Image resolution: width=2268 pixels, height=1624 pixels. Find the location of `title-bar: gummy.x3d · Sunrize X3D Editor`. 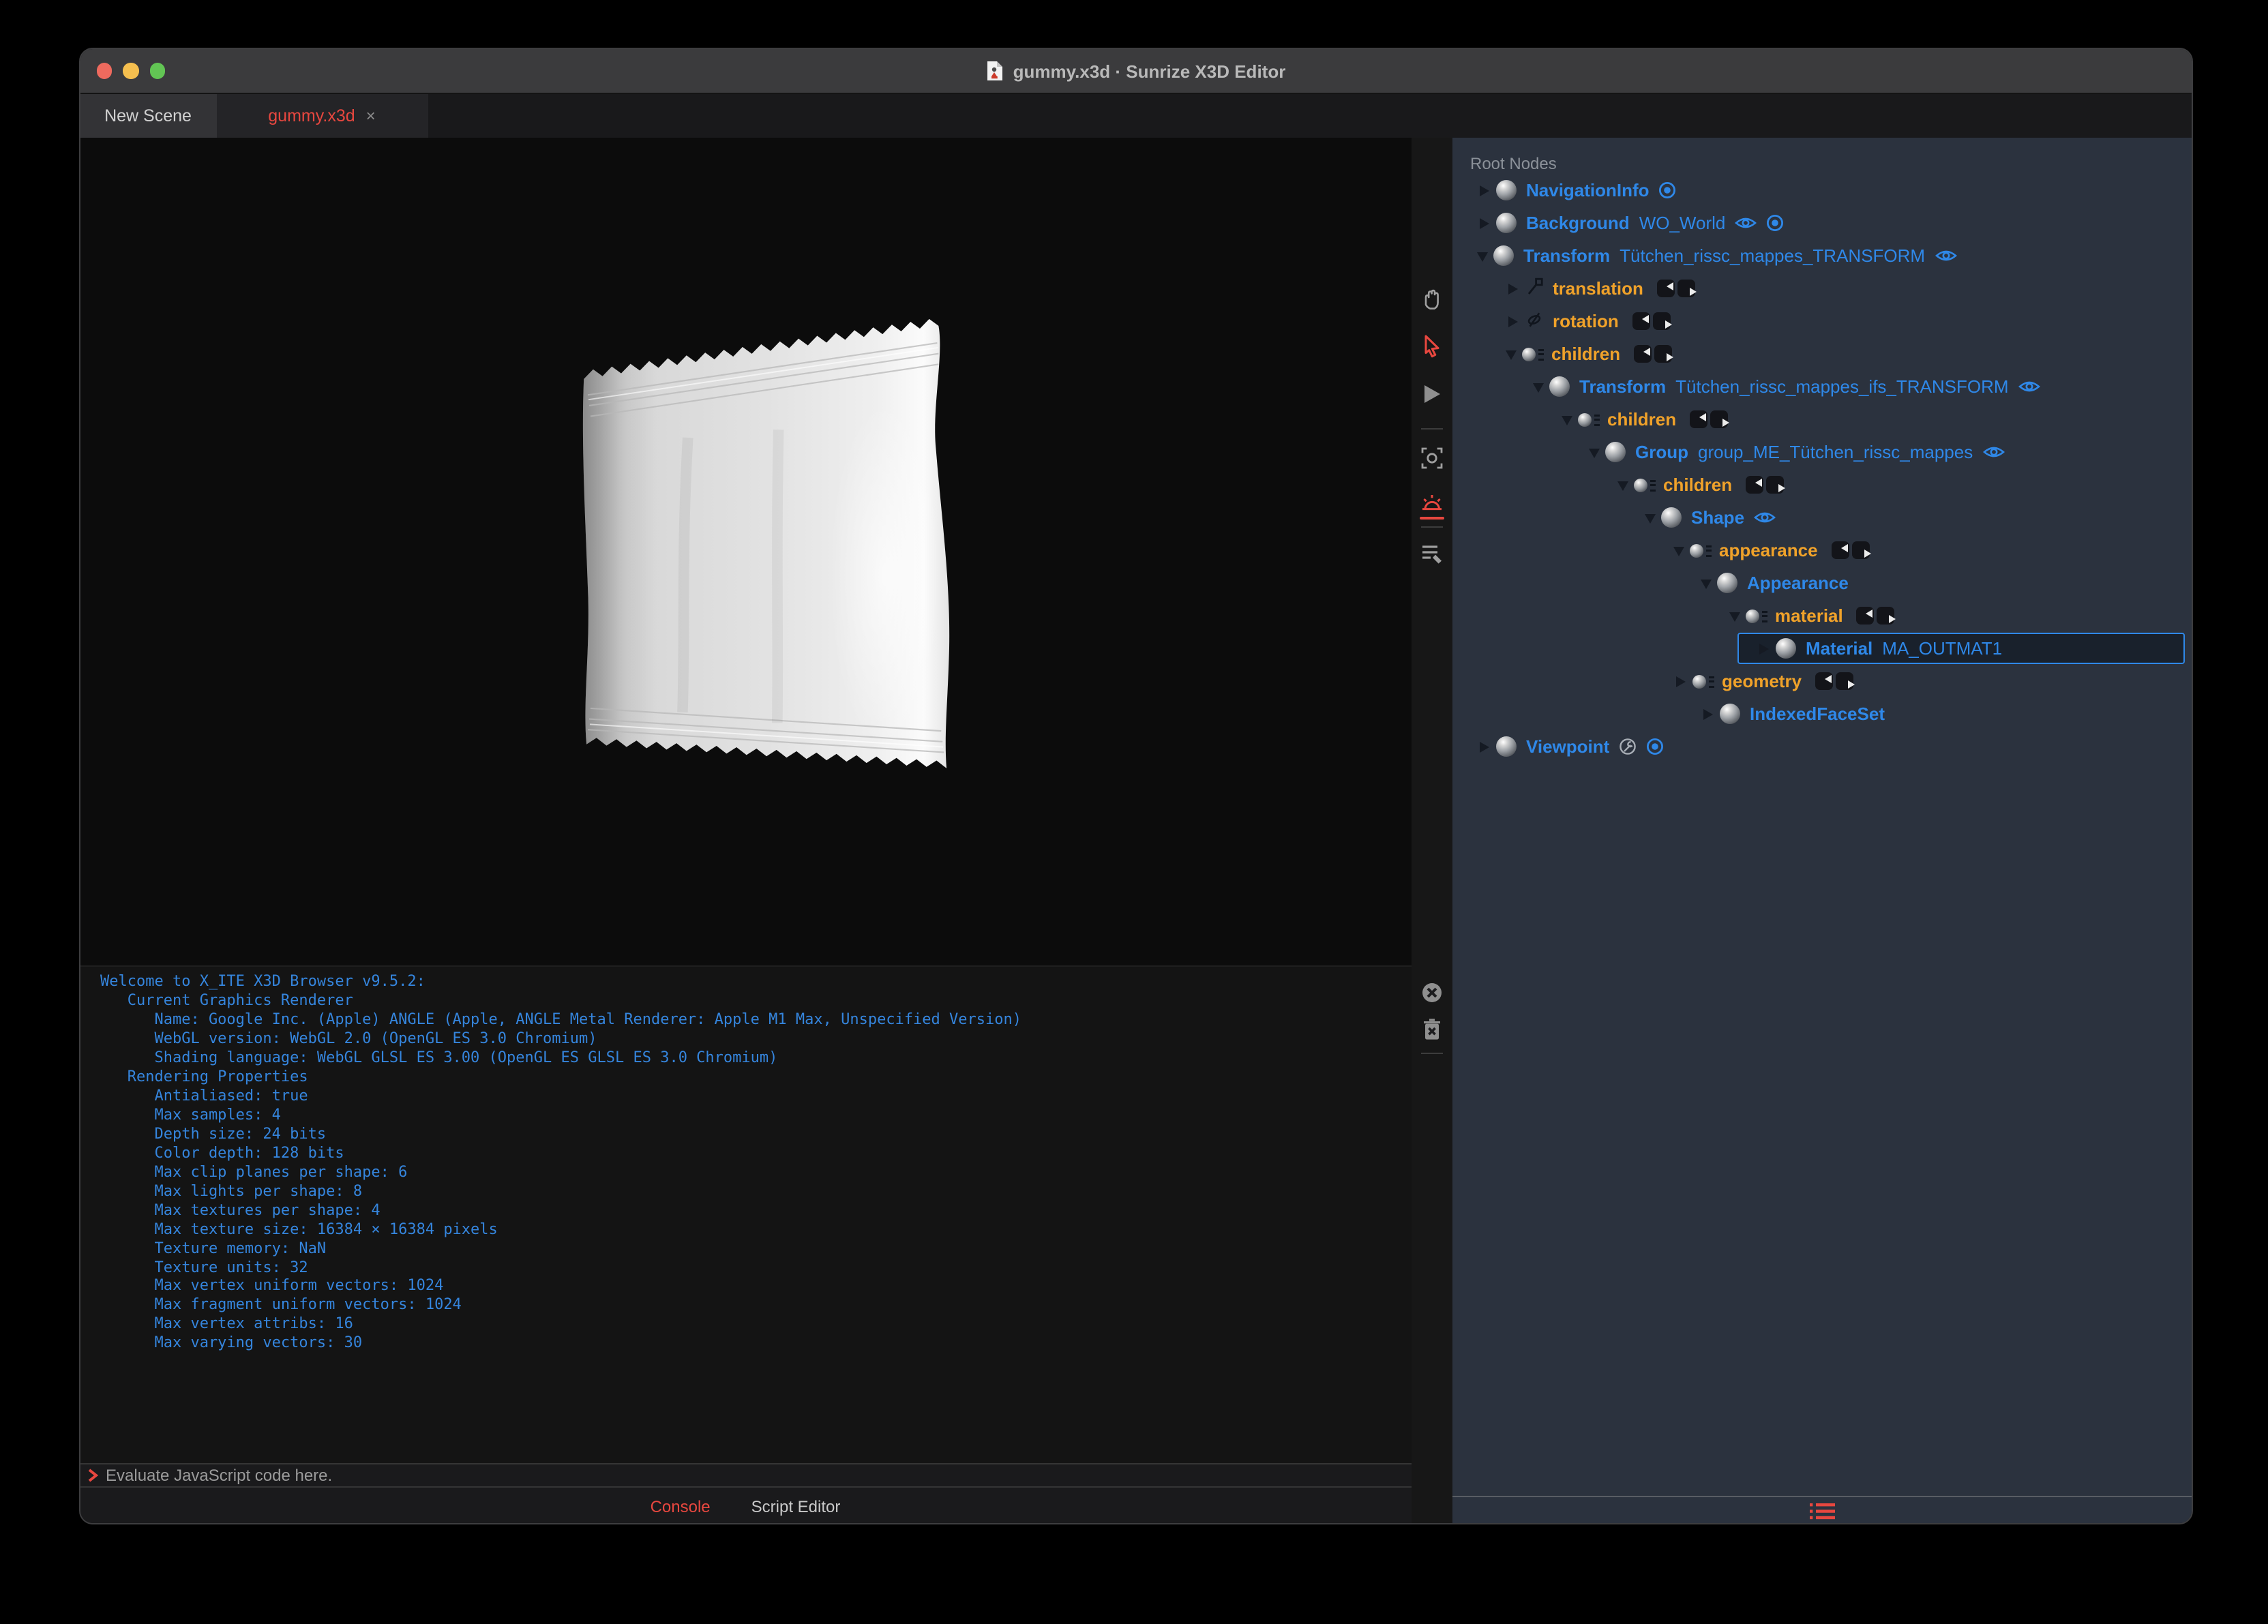

title-bar: gummy.x3d · Sunrize X3D Editor is located at coordinates (1136, 71).